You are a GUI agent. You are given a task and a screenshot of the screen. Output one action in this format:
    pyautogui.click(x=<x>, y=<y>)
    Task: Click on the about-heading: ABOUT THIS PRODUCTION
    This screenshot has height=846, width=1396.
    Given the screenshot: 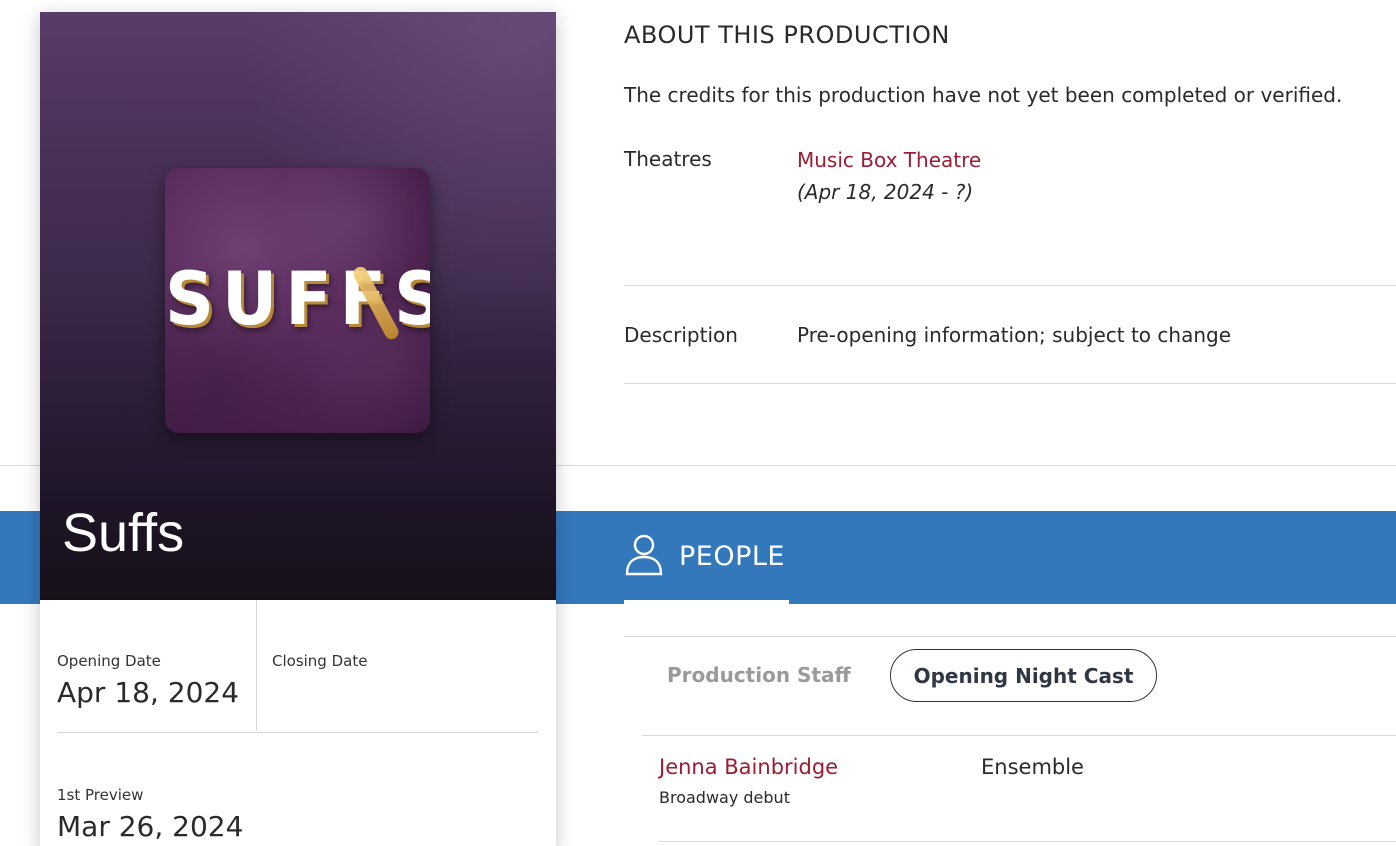 What is the action you would take?
    pyautogui.click(x=787, y=35)
    